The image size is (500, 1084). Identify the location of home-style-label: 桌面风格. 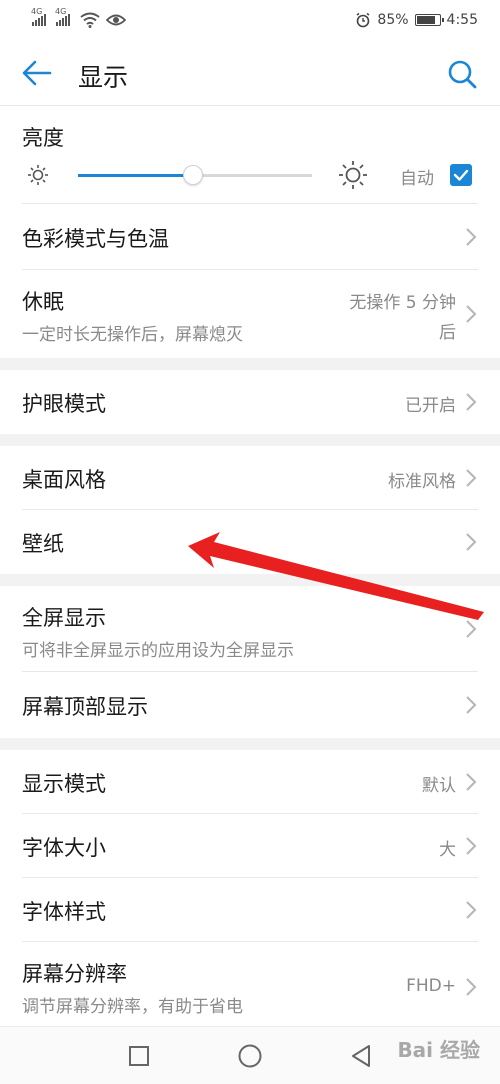
(64, 480).